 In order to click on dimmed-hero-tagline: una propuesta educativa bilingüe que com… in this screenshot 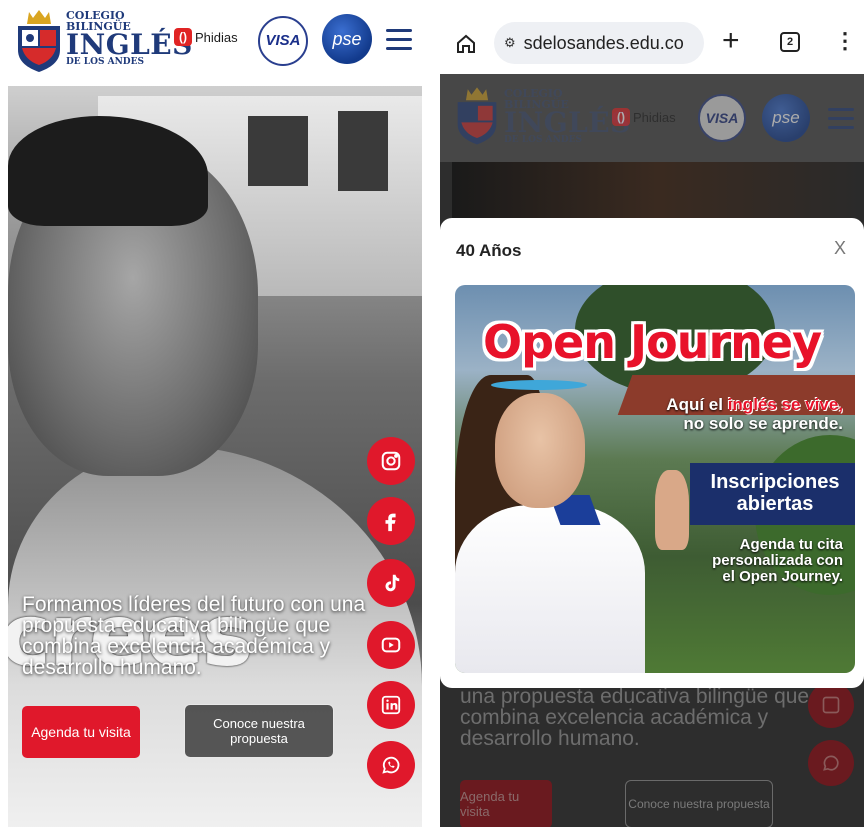, I will do `click(635, 717)`.